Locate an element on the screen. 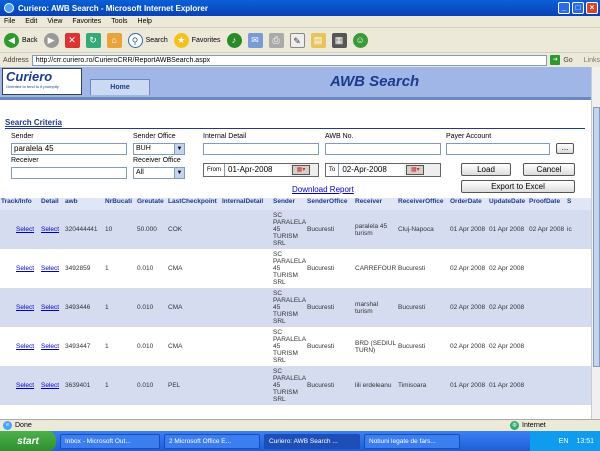 The width and height of the screenshot is (600, 451). curiero-logo: Curiero Oriented to tend to it promptly is located at coordinates (42, 81).